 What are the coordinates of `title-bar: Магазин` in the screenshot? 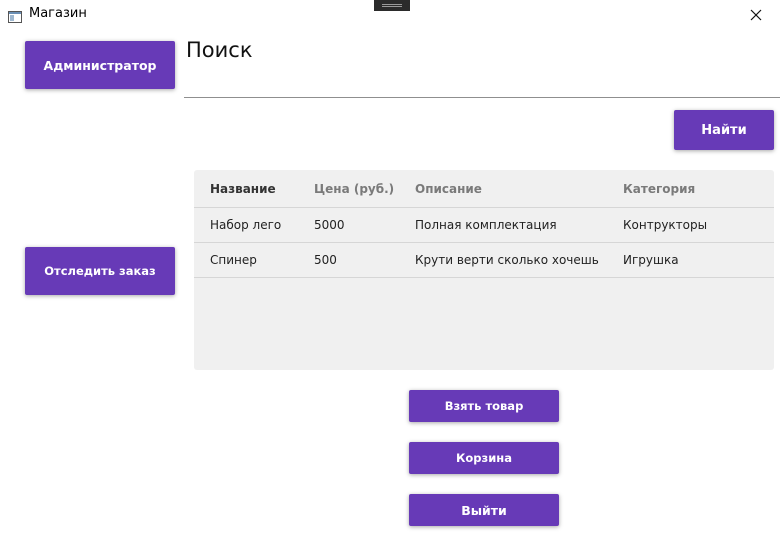 It's located at (390, 15).